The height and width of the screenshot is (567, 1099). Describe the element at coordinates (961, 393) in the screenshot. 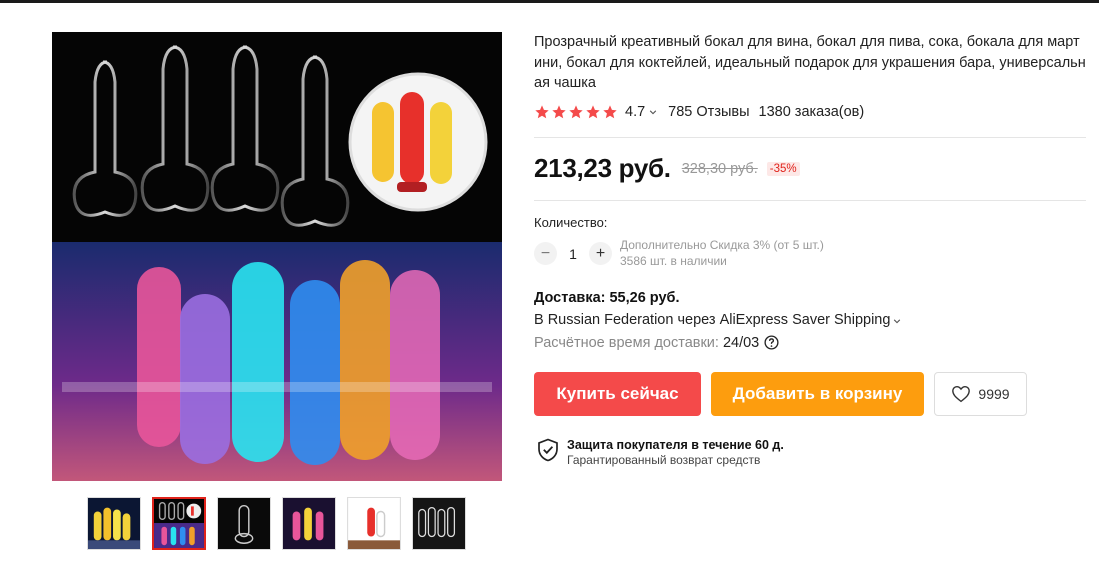

I see `heart-icon` at that location.